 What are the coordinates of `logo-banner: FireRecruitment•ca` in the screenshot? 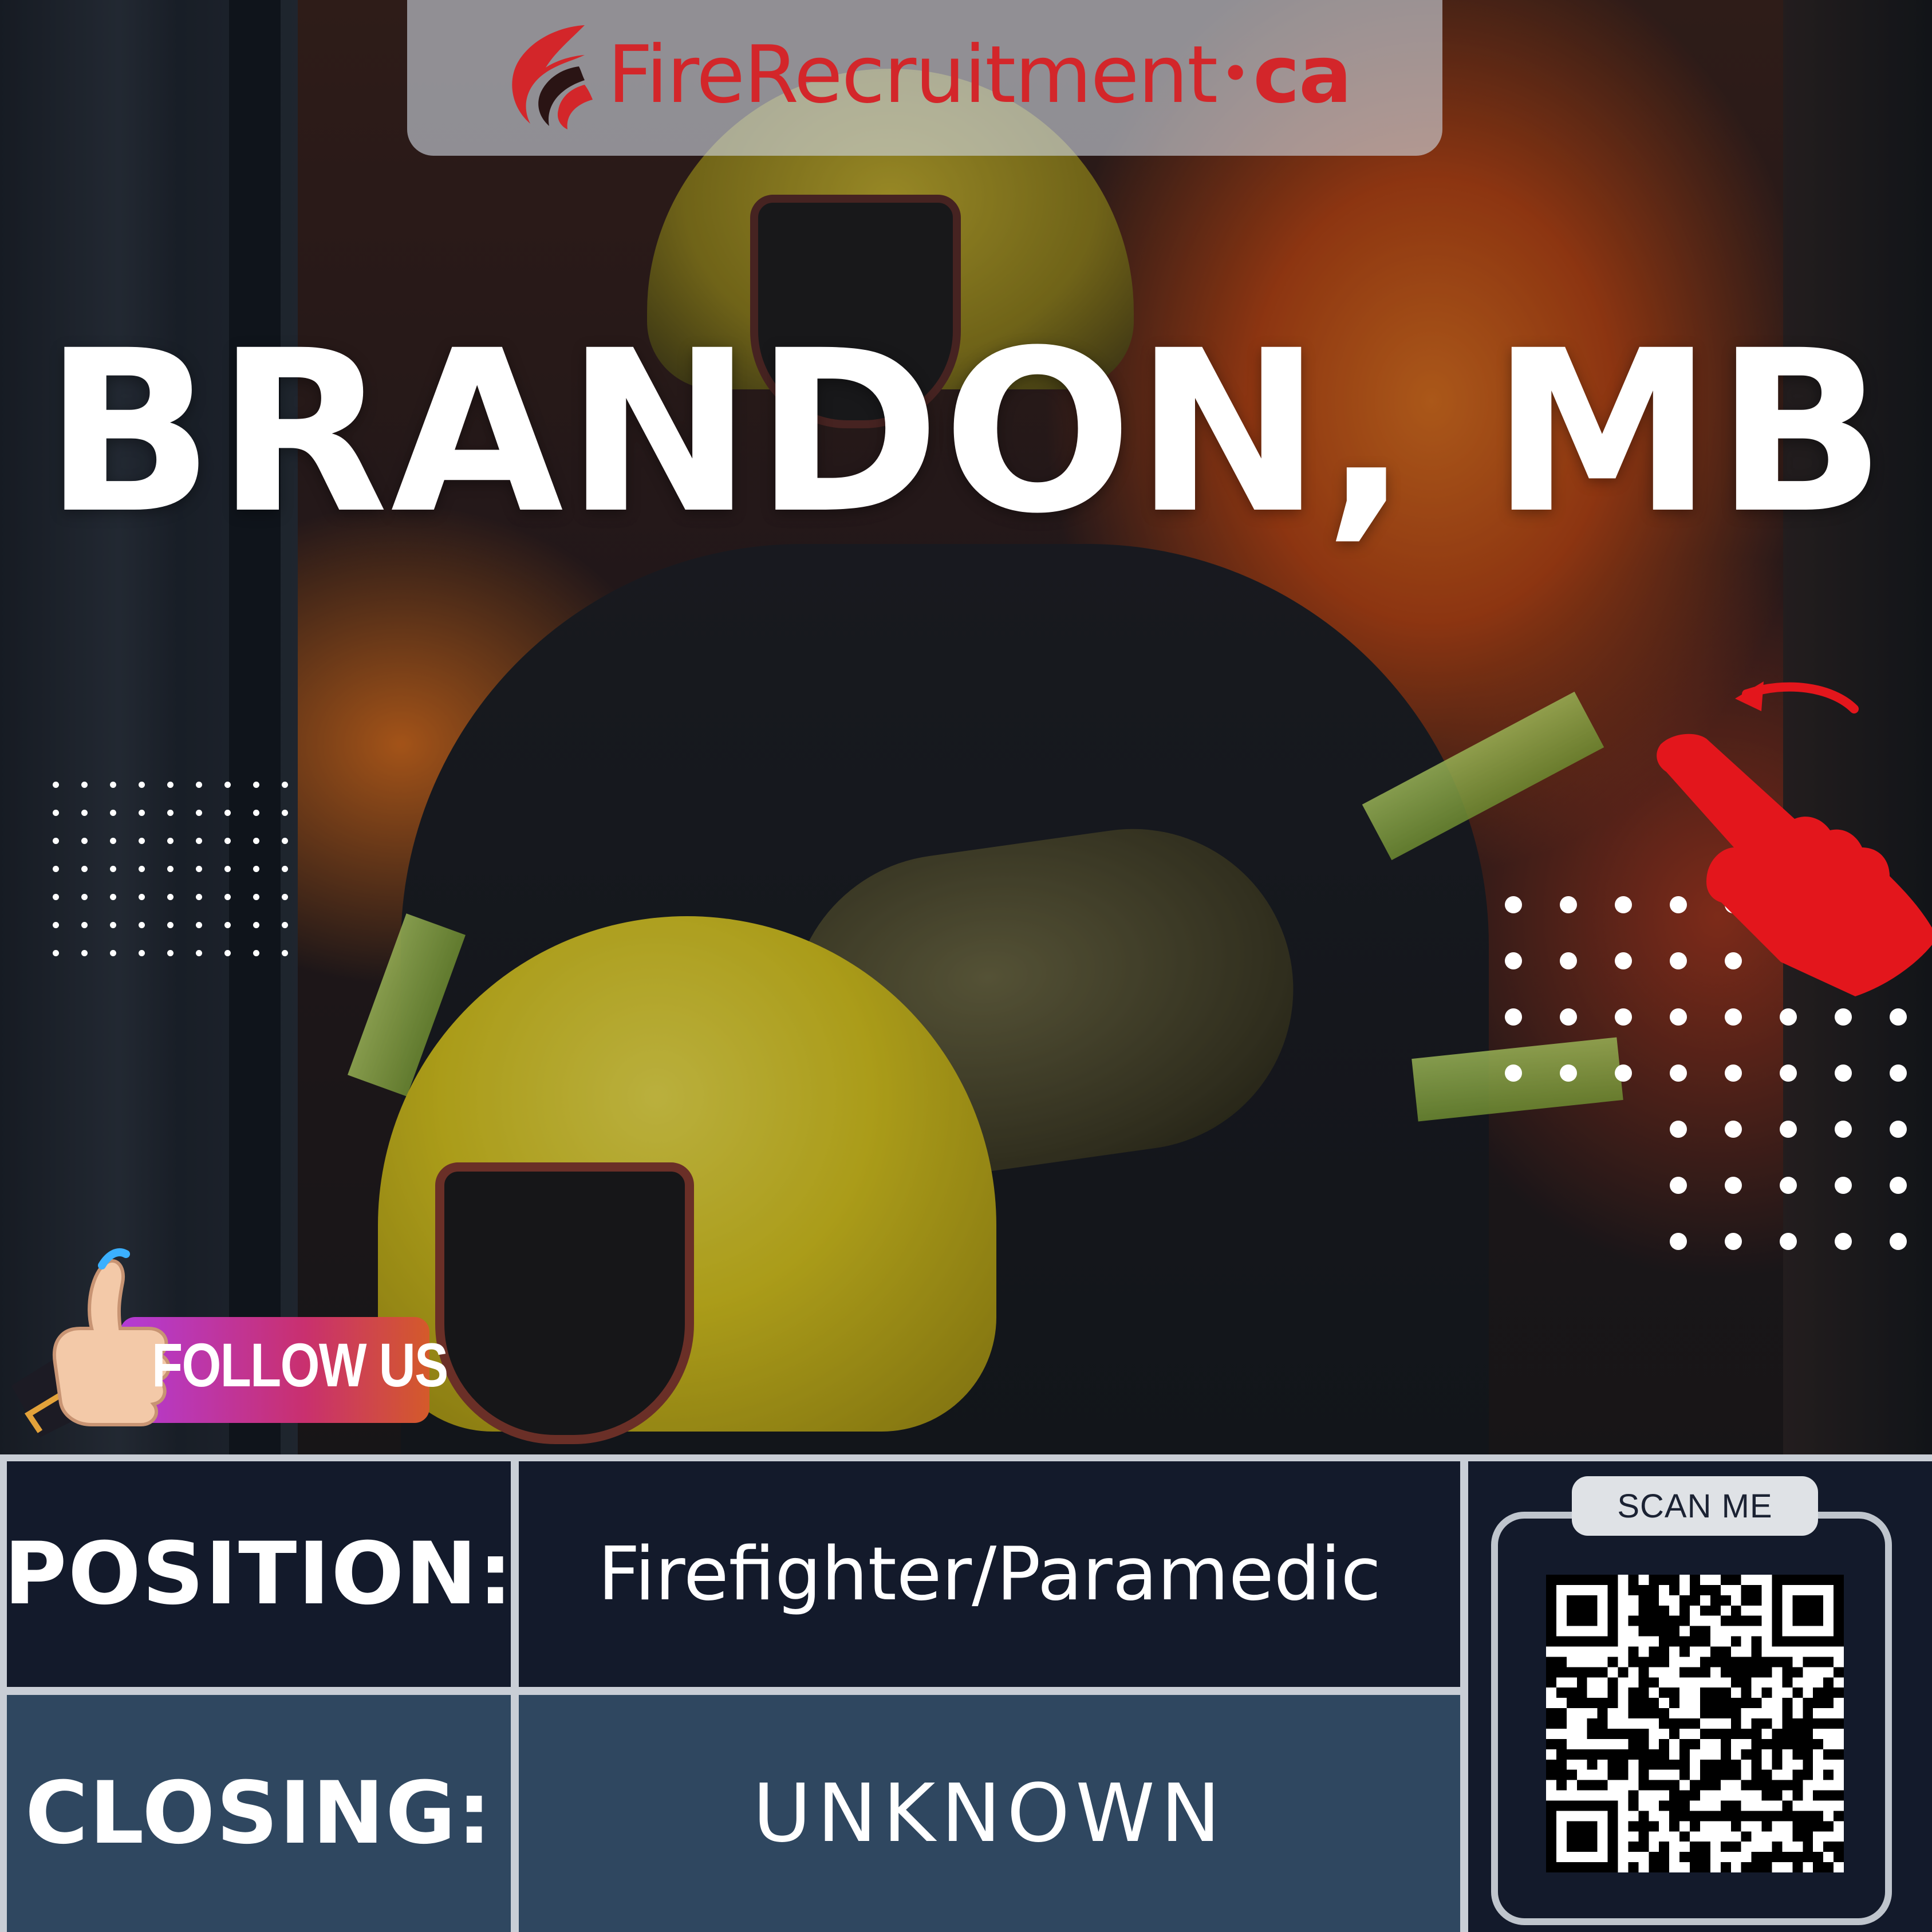 It's located at (924, 78).